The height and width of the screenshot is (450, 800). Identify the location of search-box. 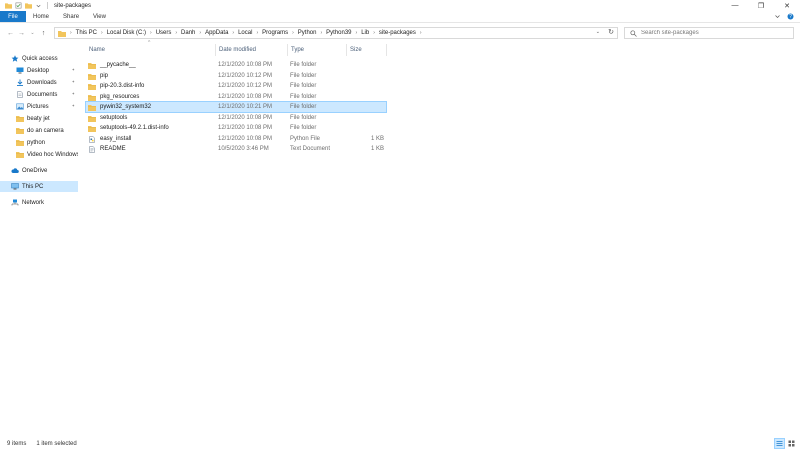
(709, 33).